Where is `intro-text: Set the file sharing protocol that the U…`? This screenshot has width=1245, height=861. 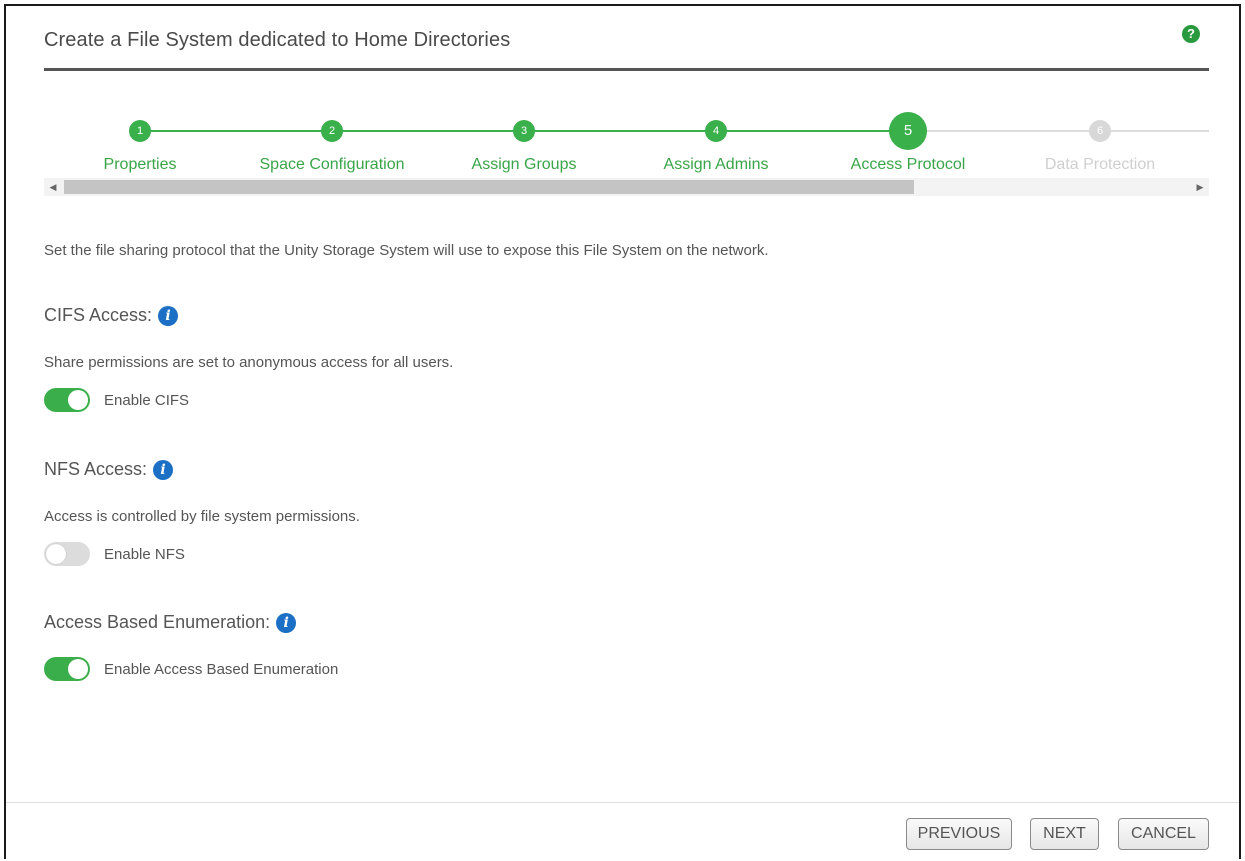 intro-text: Set the file sharing protocol that the U… is located at coordinates (406, 250).